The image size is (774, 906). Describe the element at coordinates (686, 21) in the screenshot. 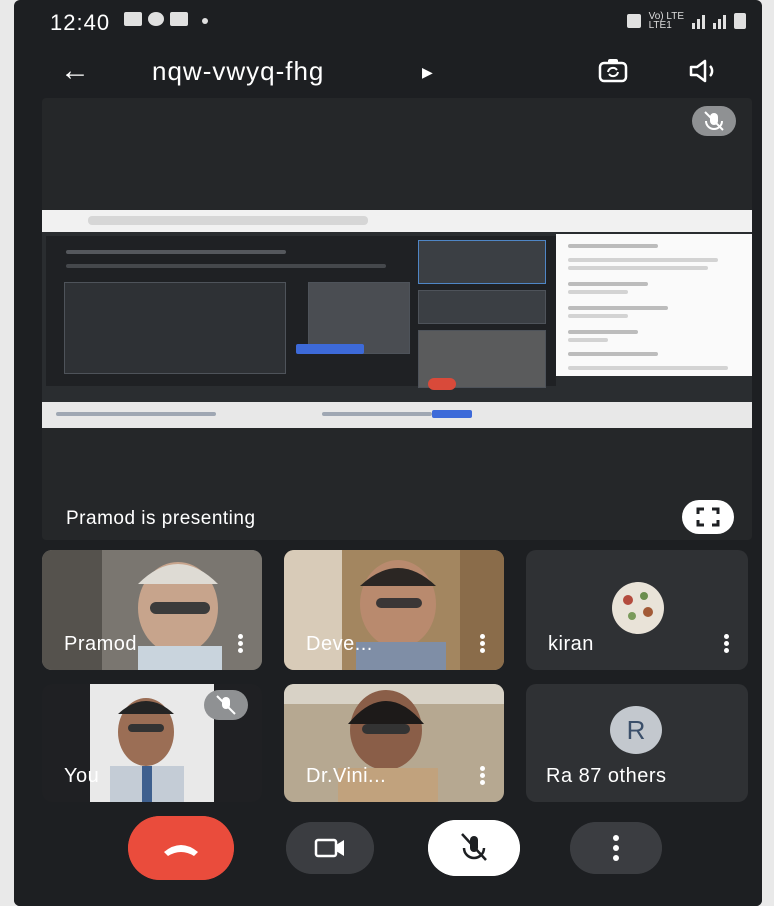

I see `system-icons: Vo) LTE LTE1` at that location.